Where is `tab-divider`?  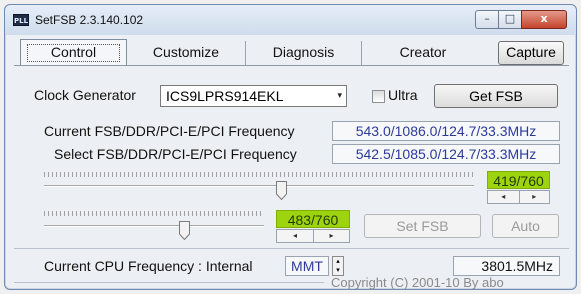
tab-divider is located at coordinates (291, 65).